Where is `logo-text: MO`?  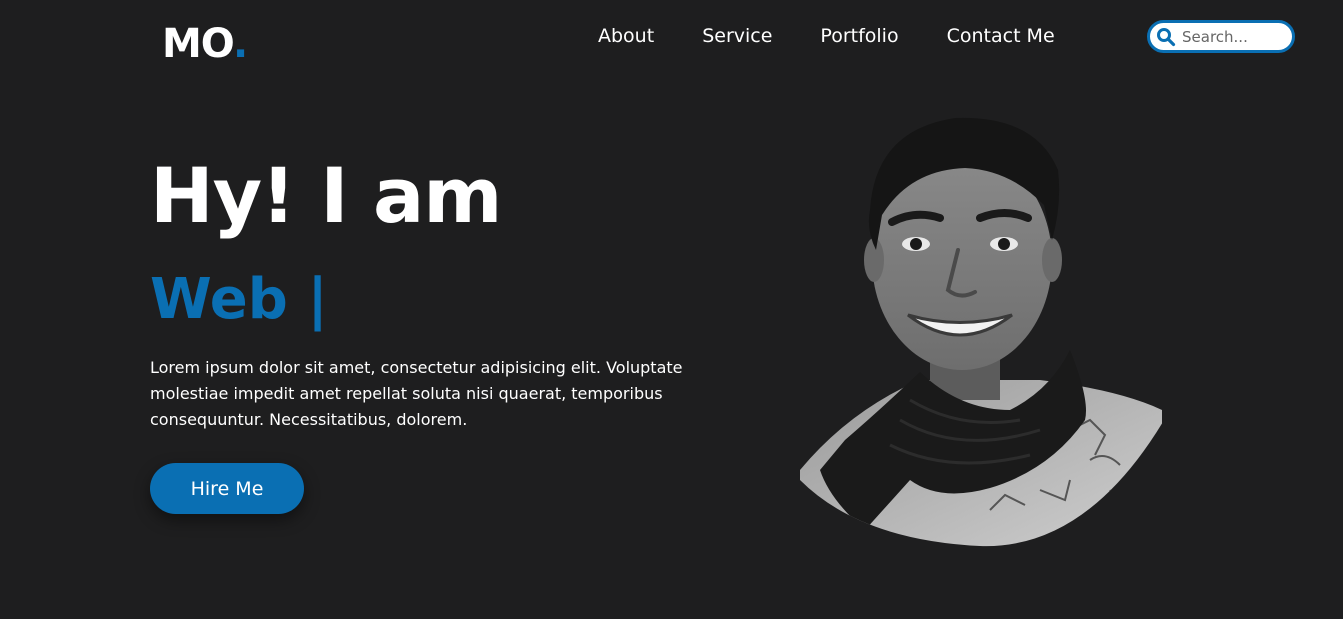 logo-text: MO is located at coordinates (198, 44).